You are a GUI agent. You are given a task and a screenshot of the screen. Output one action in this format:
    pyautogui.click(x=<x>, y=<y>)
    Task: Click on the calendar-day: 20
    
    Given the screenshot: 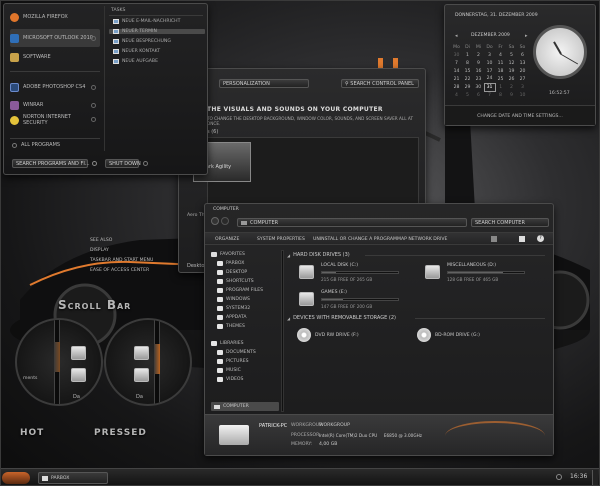 What is the action you would take?
    pyautogui.click(x=522, y=71)
    